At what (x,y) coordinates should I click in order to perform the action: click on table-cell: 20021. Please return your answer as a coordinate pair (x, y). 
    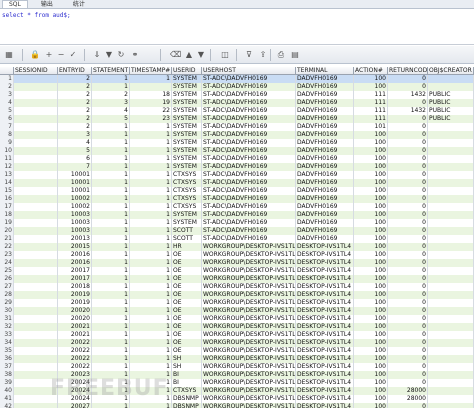
    Looking at the image, I should click on (75, 335).